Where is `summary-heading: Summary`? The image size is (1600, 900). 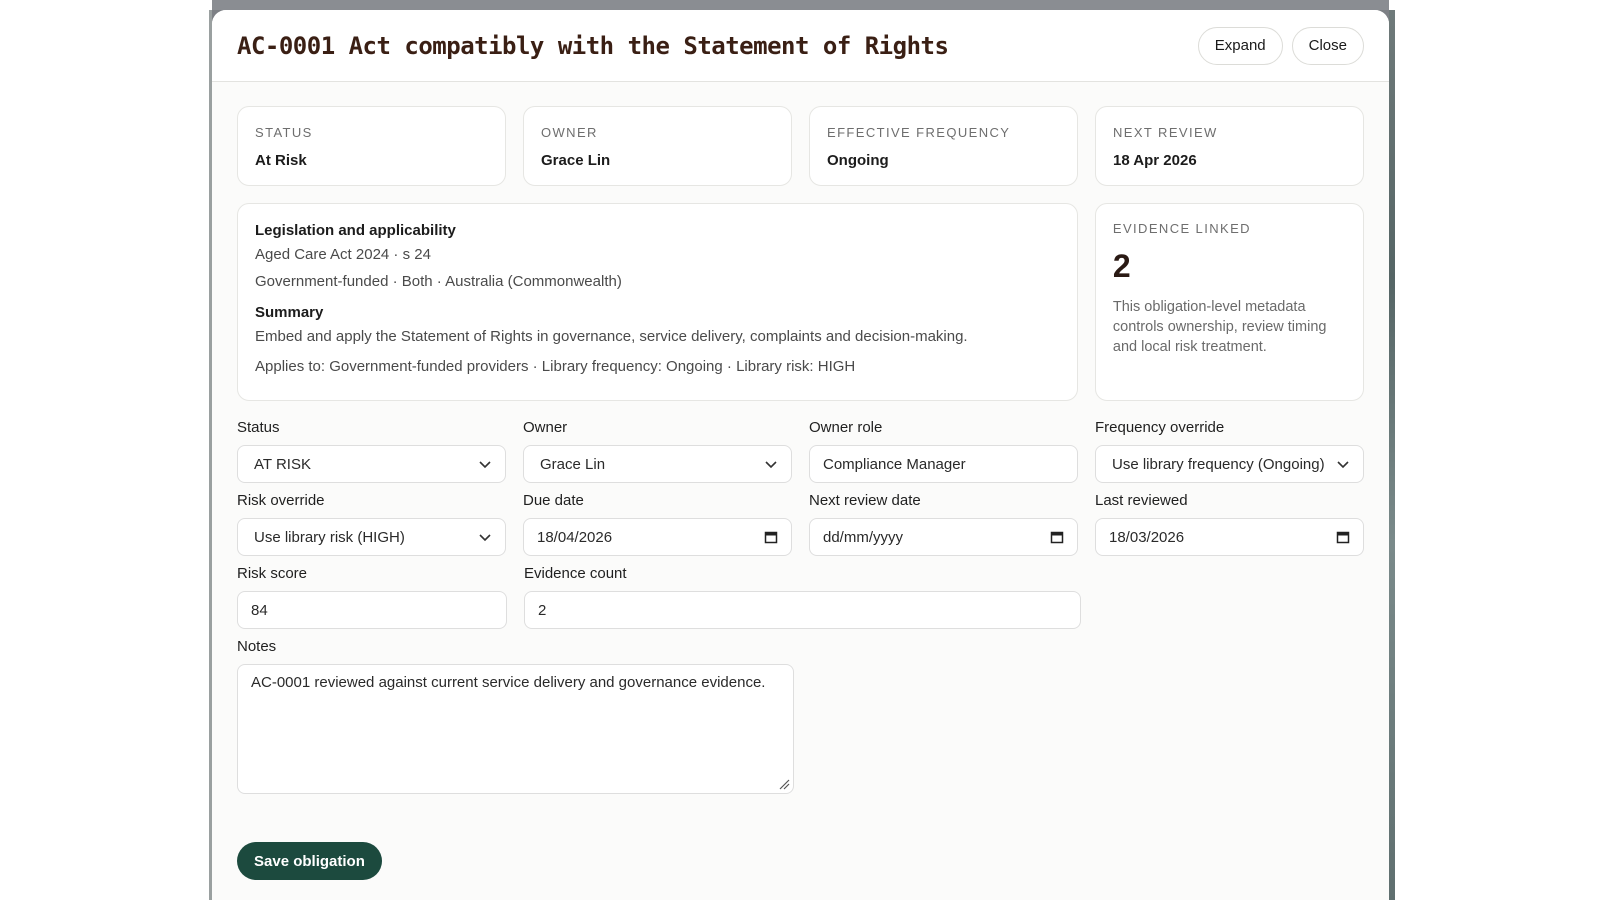
summary-heading: Summary is located at coordinates (289, 312).